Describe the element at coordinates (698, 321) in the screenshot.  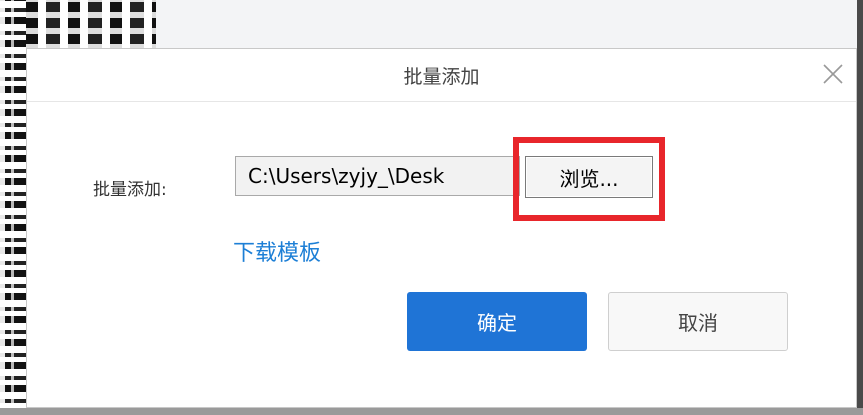
I see `cancel-button: 取消` at that location.